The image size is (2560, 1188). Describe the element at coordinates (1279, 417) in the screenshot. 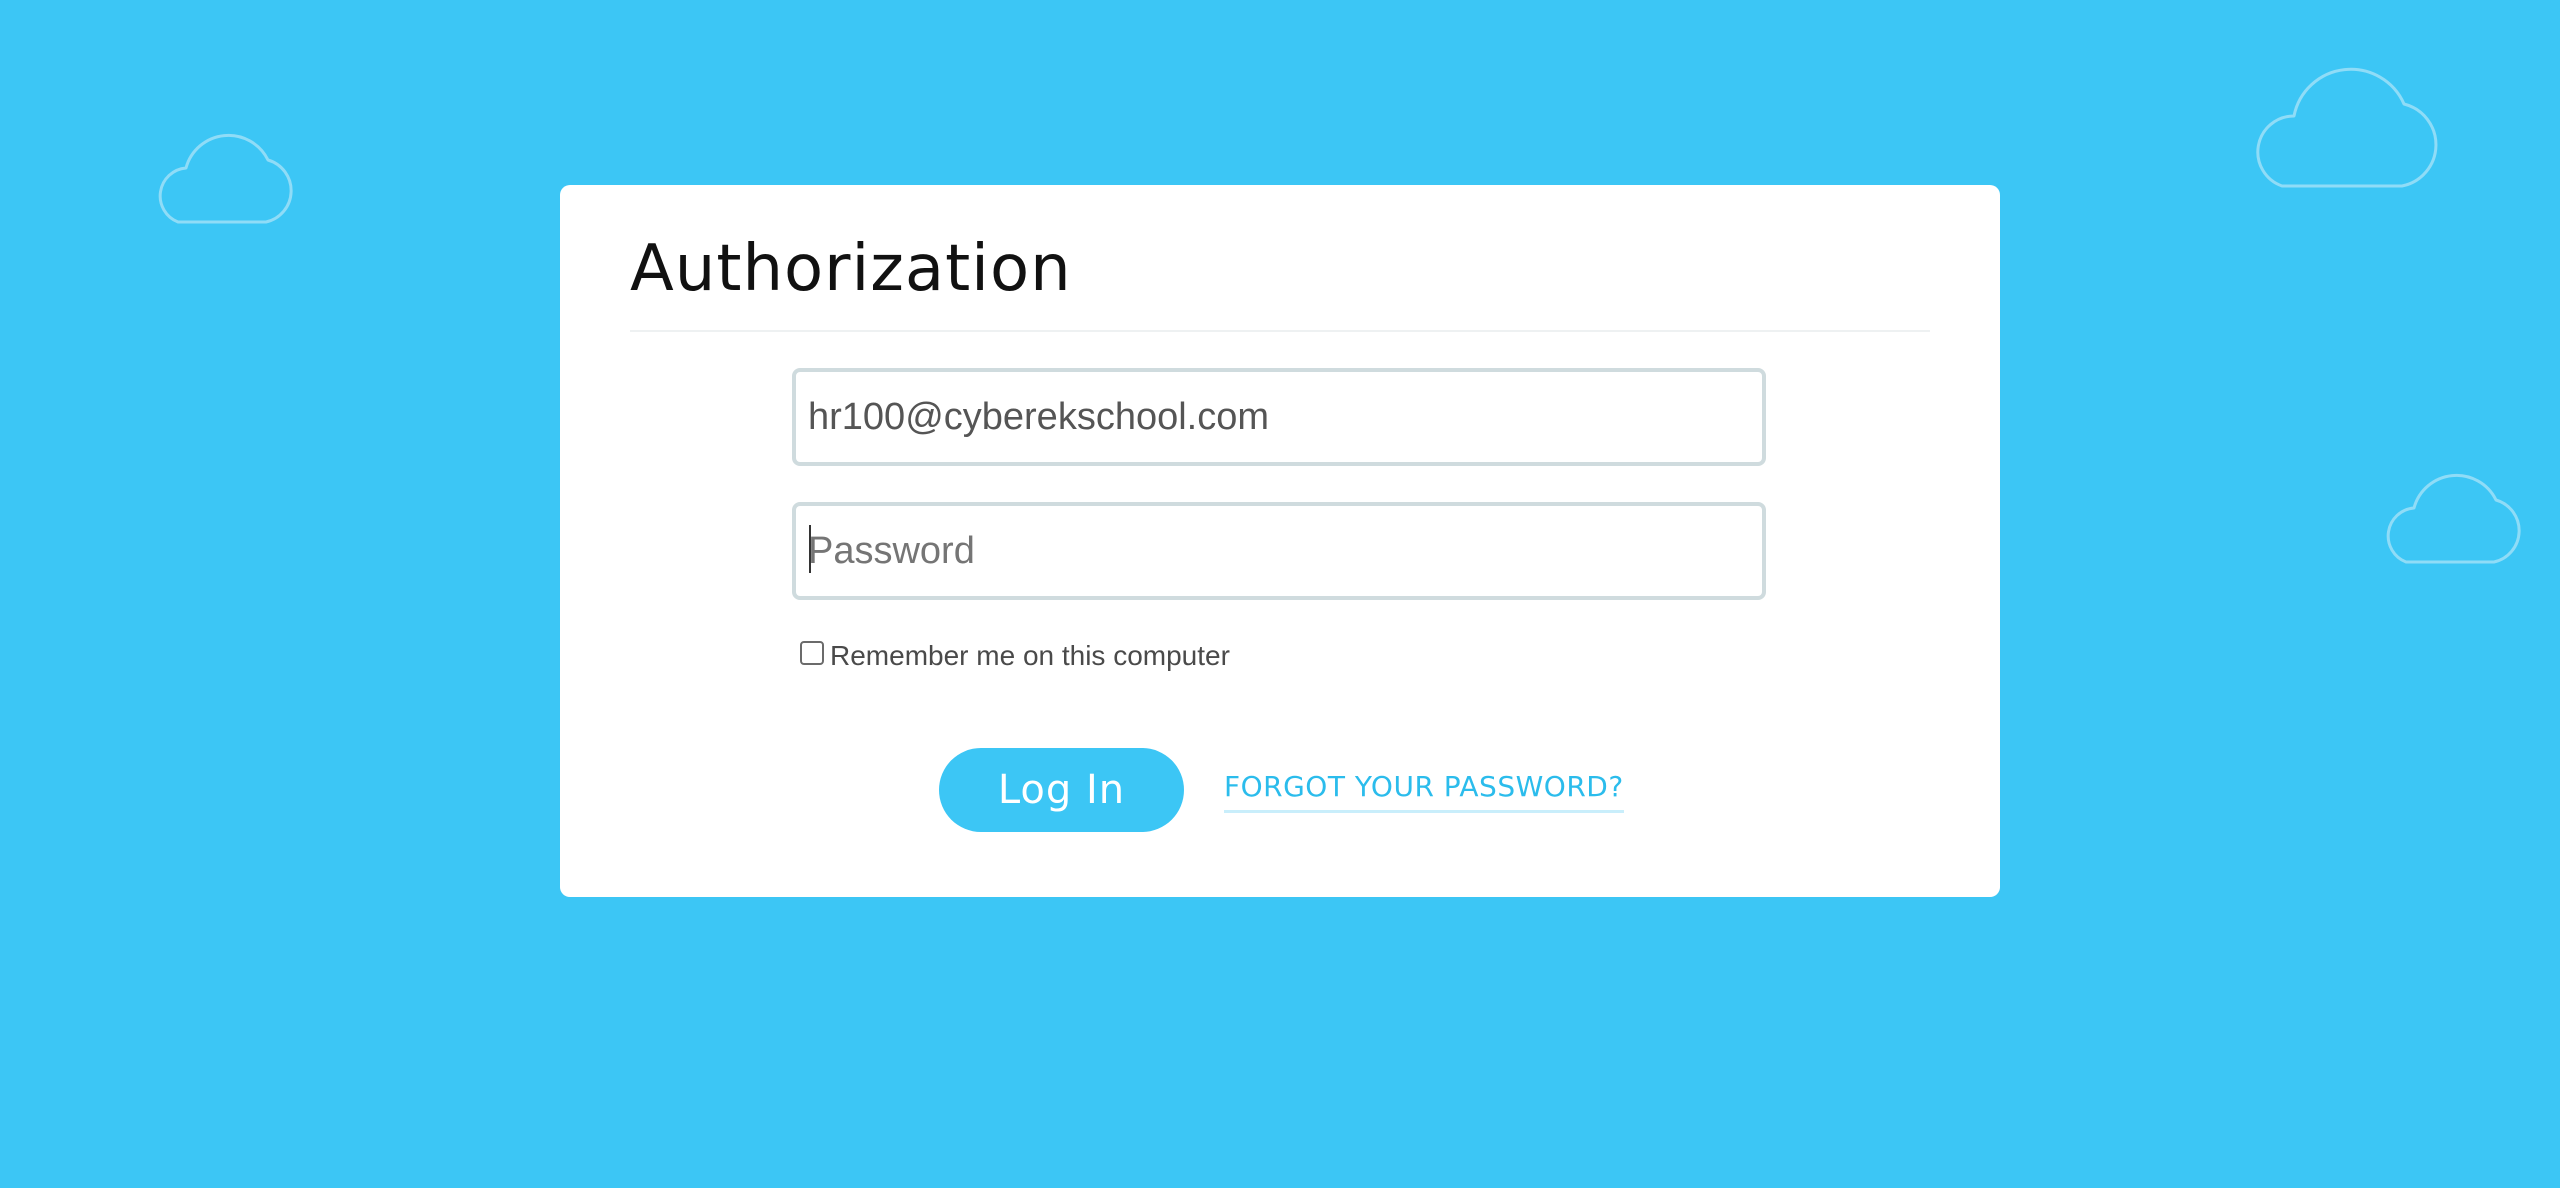

I see `login-field` at that location.